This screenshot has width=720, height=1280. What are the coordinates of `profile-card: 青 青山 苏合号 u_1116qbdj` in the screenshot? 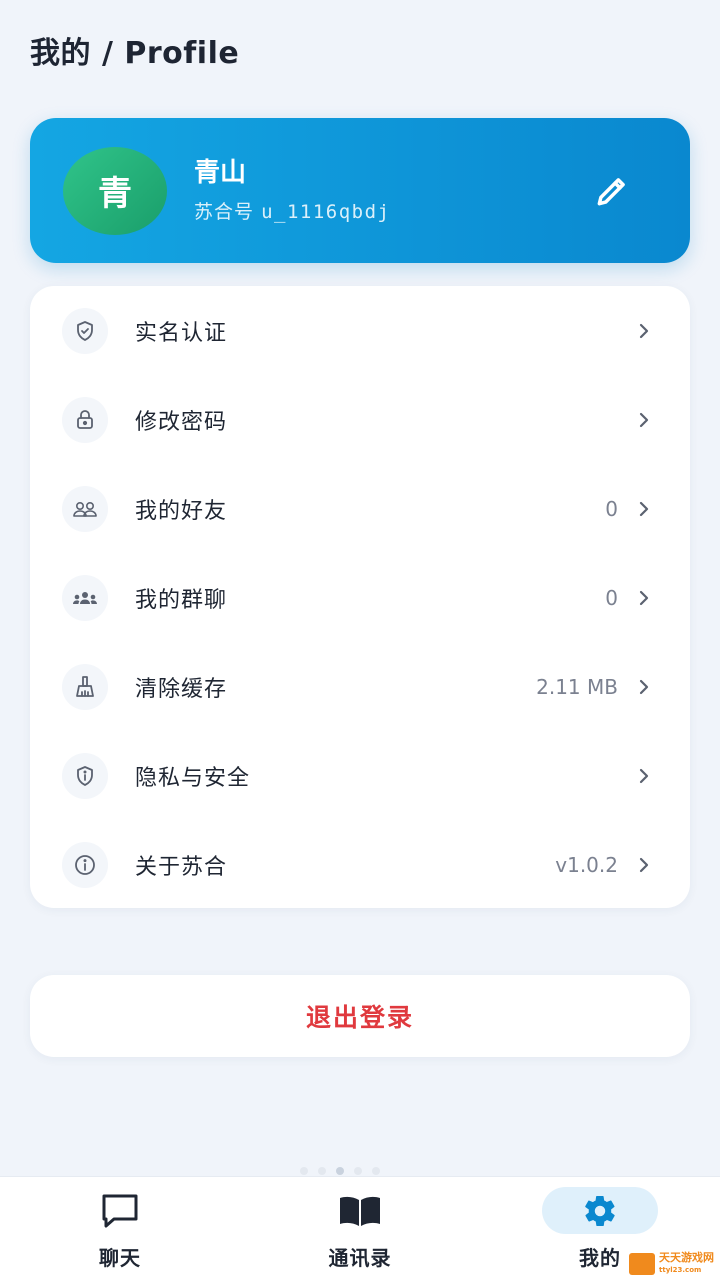 It's located at (360, 190).